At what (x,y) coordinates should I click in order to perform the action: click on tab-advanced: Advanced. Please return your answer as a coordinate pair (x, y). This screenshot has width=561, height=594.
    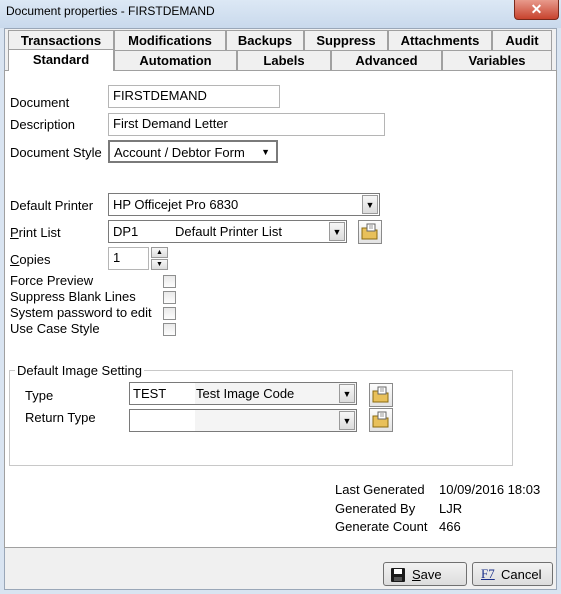
    Looking at the image, I should click on (386, 60).